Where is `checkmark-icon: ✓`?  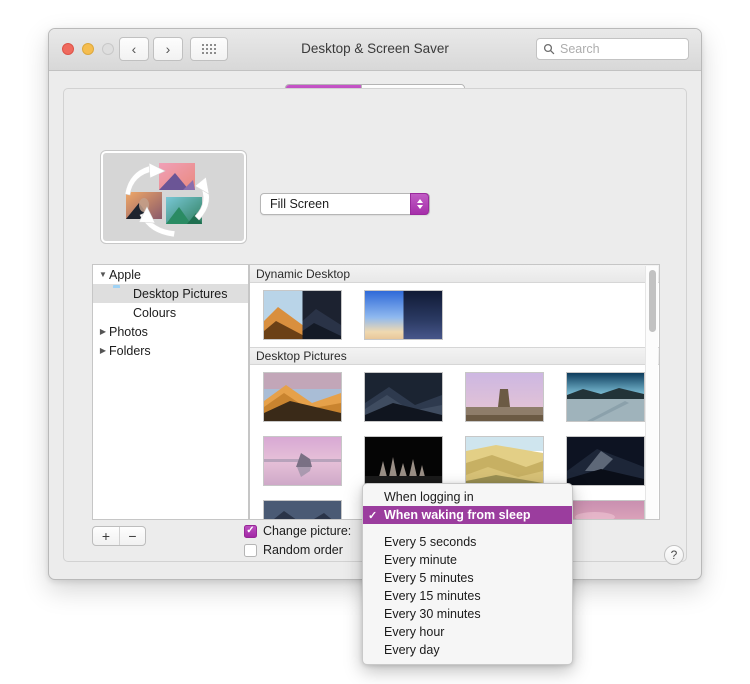
checkmark-icon: ✓ is located at coordinates (373, 515).